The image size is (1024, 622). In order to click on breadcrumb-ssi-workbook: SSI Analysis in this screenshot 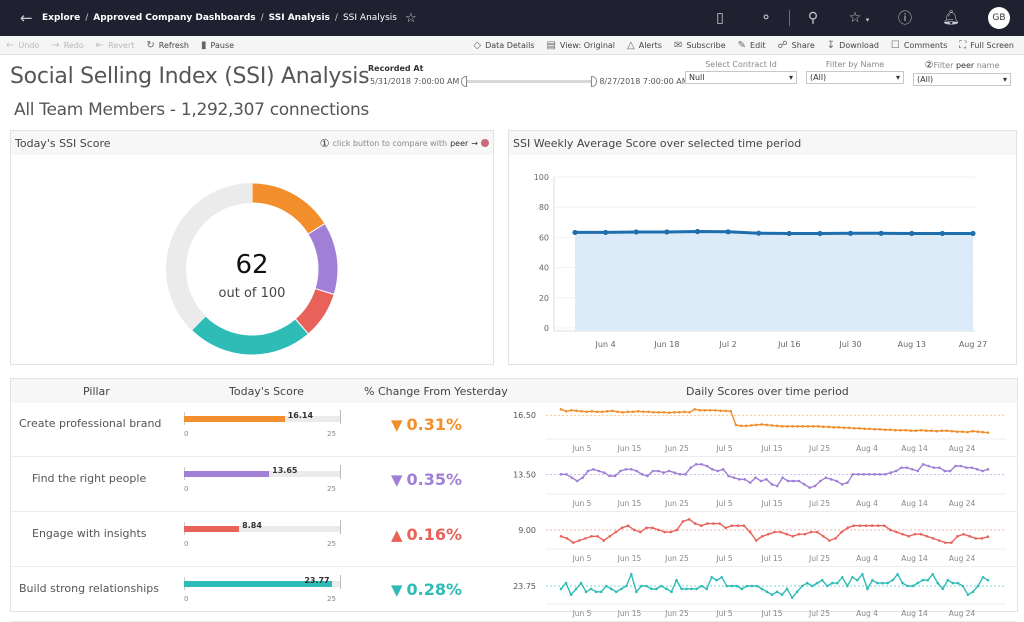, I will do `click(299, 18)`.